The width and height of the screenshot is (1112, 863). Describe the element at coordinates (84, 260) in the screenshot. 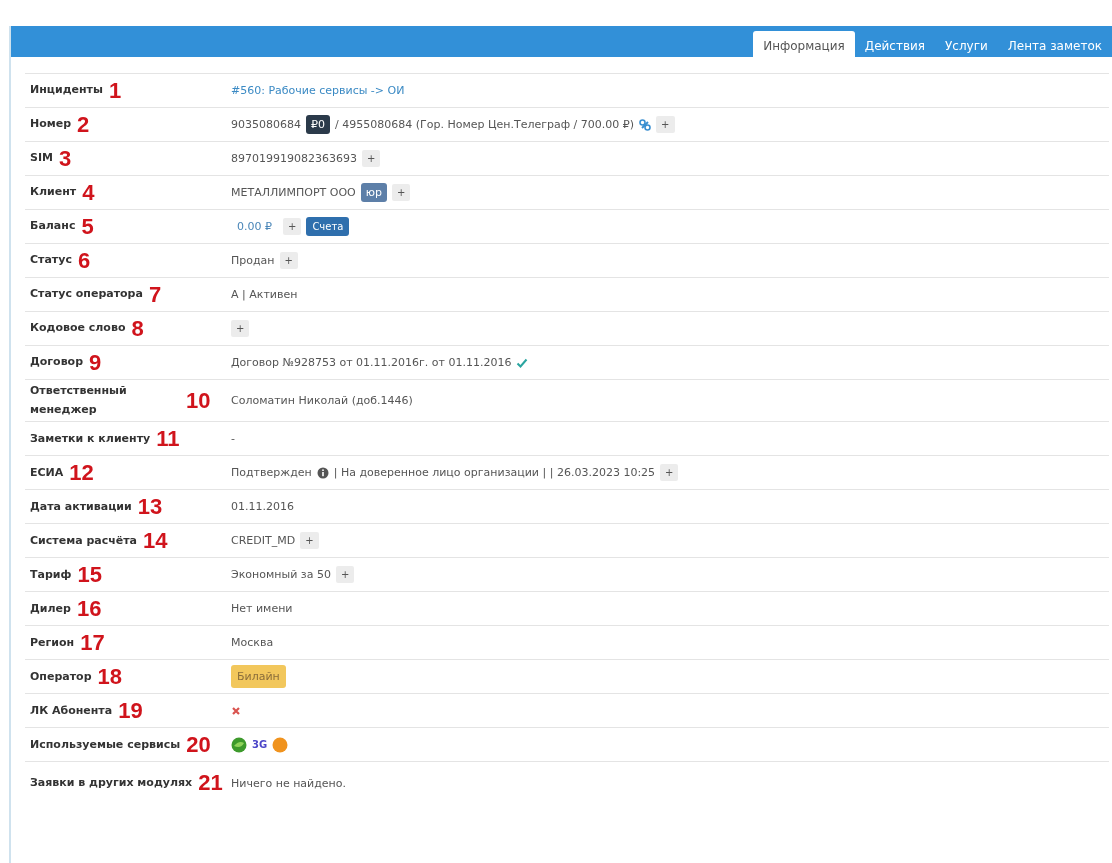

I see `annotation-number: 6` at that location.